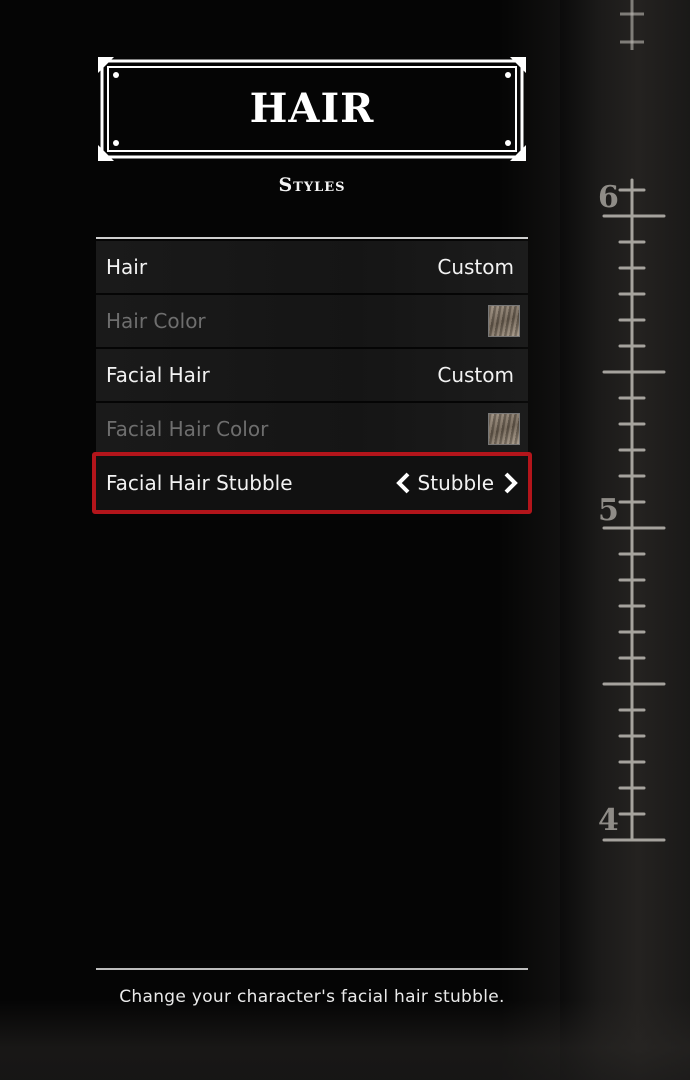  What do you see at coordinates (156, 321) in the screenshot?
I see `option-label: Hair Color` at bounding box center [156, 321].